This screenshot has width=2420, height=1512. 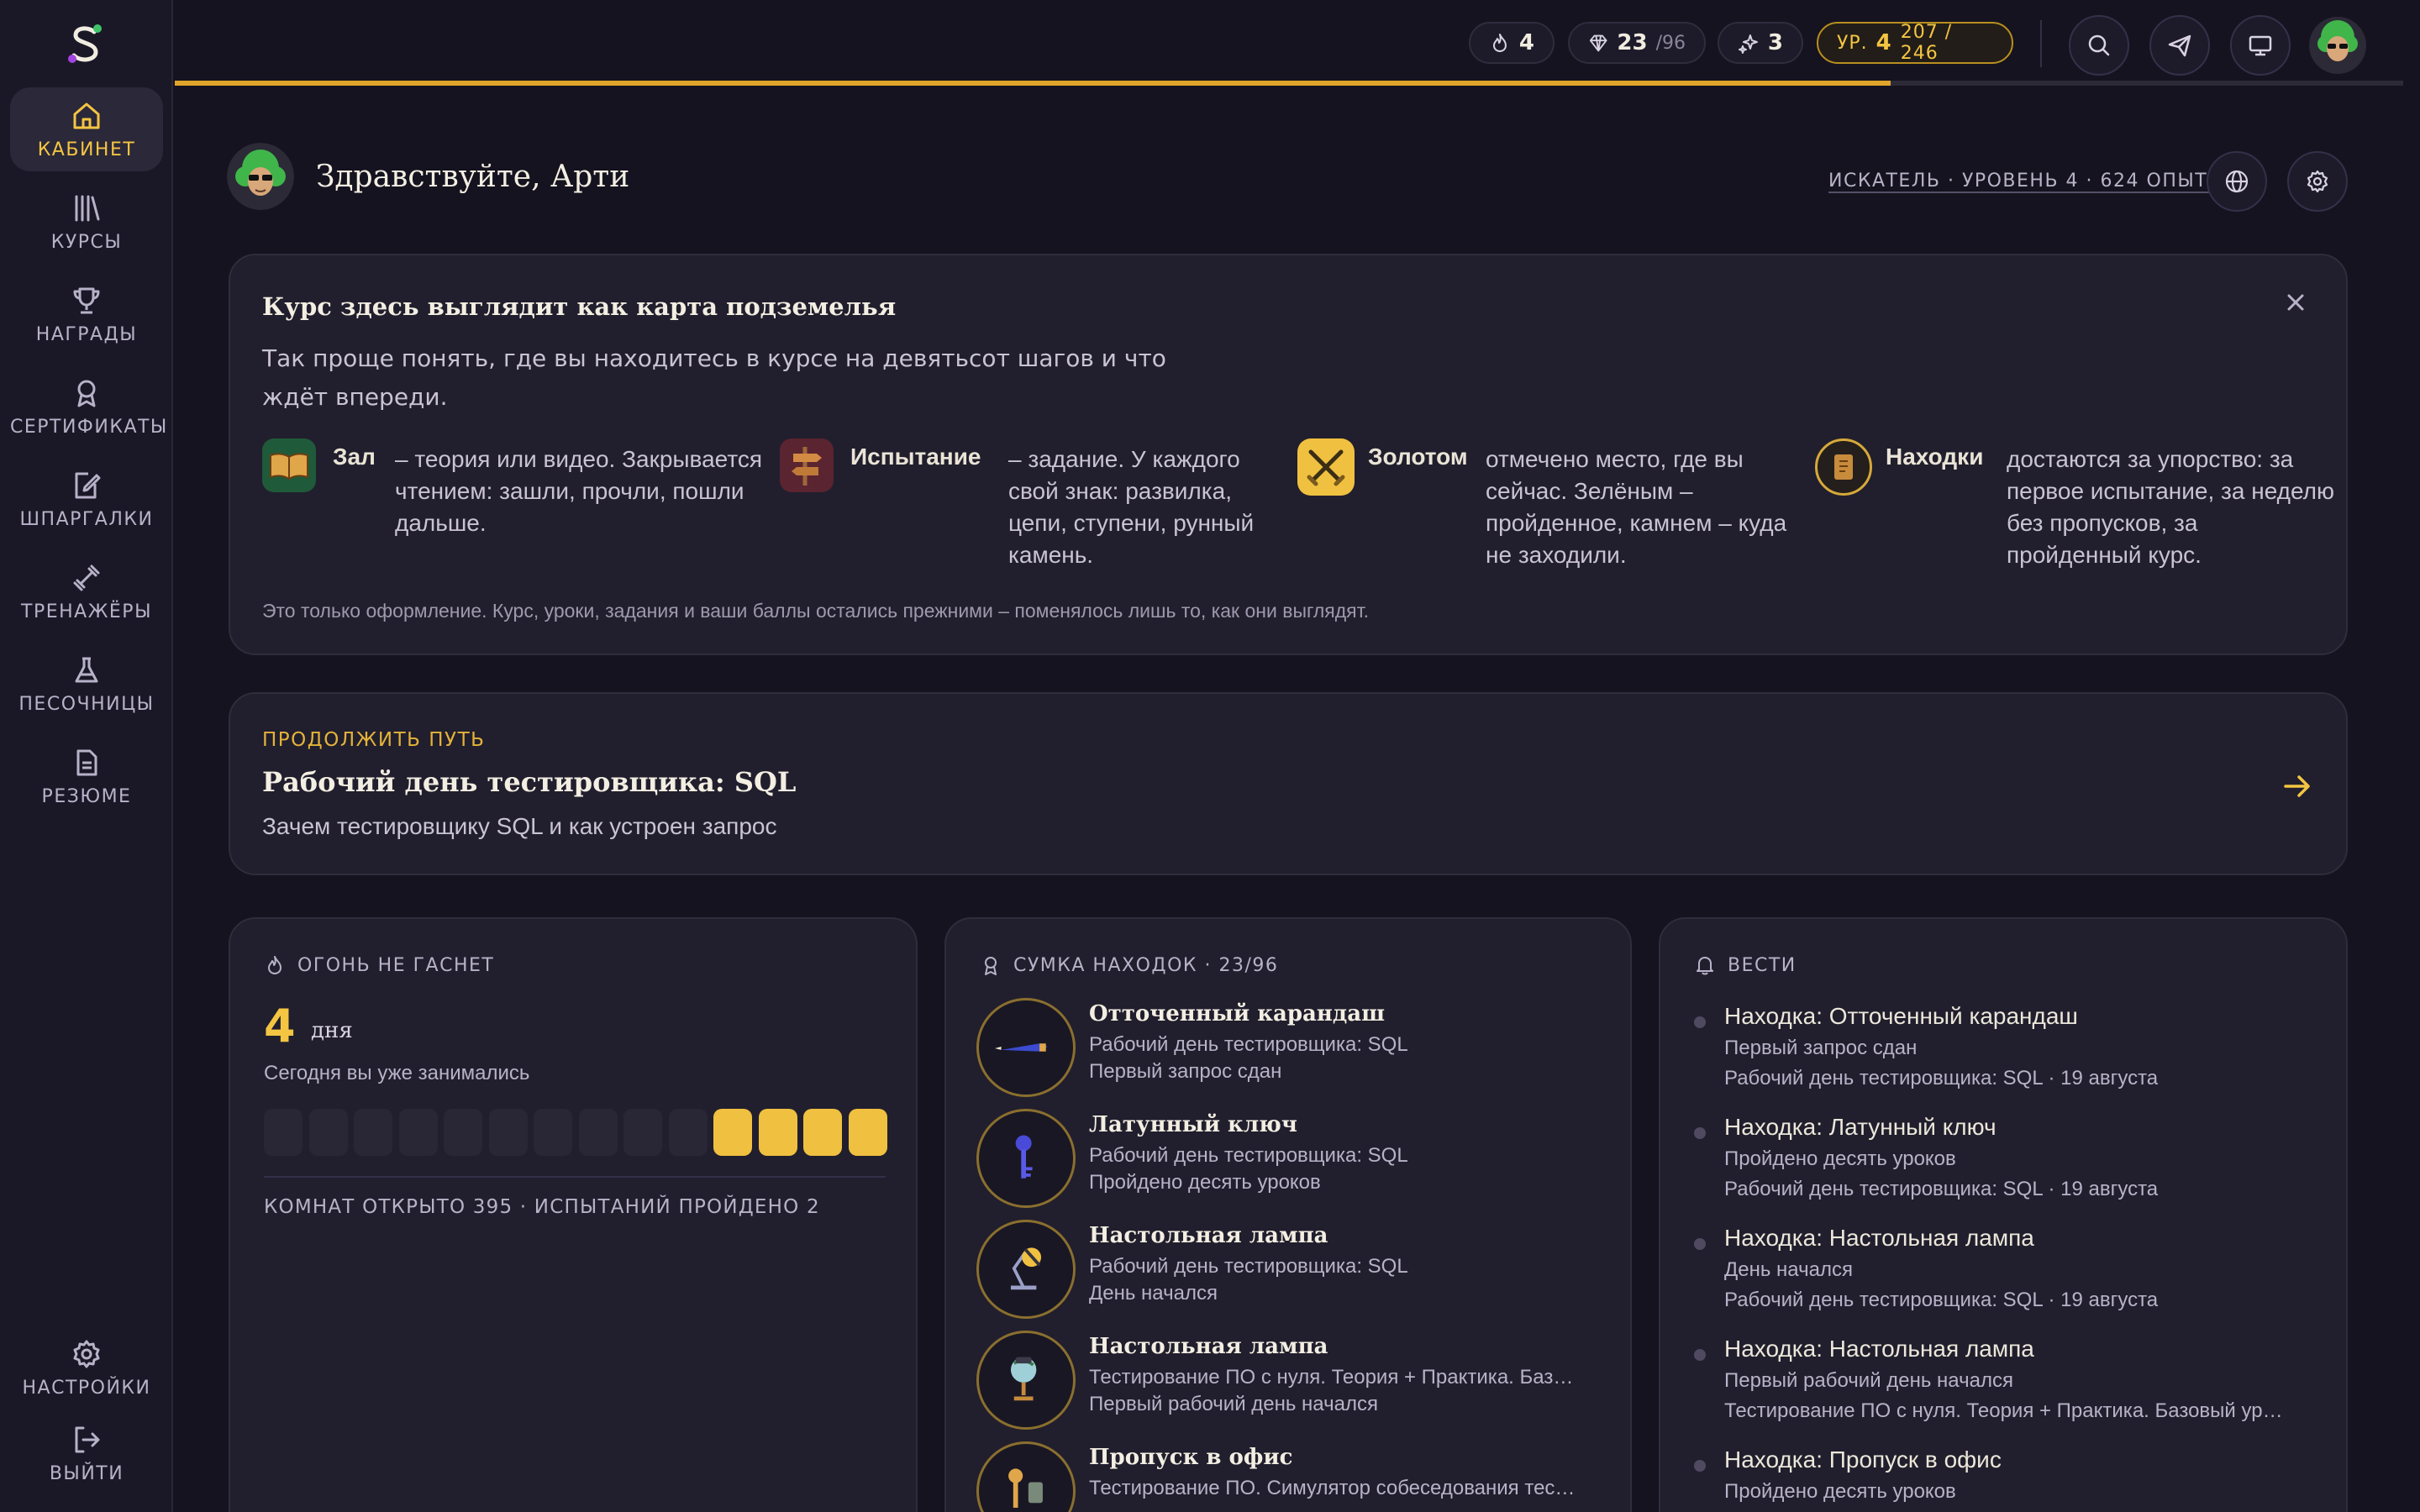 I want to click on find-title: Пропуск в офис, so click(x=1191, y=1457).